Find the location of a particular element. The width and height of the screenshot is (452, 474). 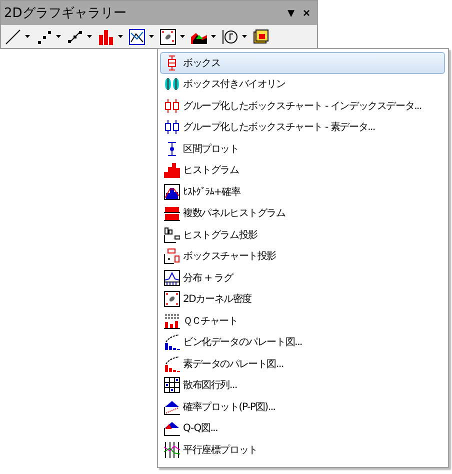

close-button: × is located at coordinates (306, 13).